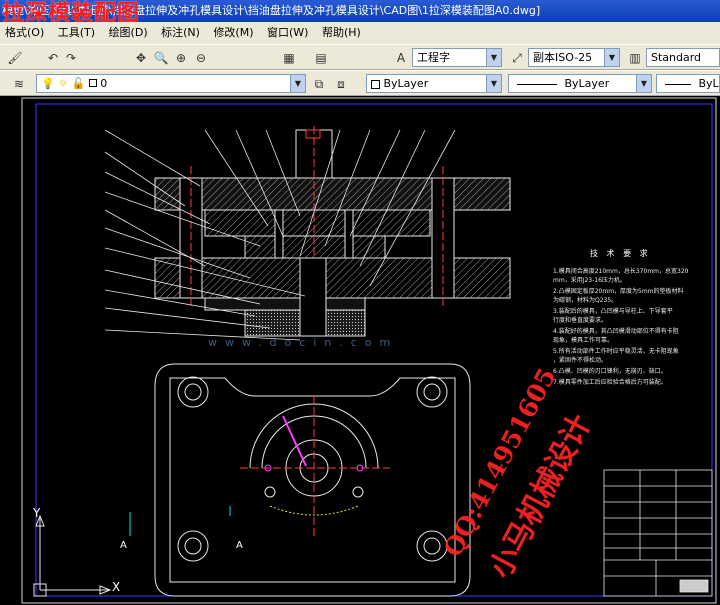 The image size is (720, 605). I want to click on lineweight-sample, so click(678, 84).